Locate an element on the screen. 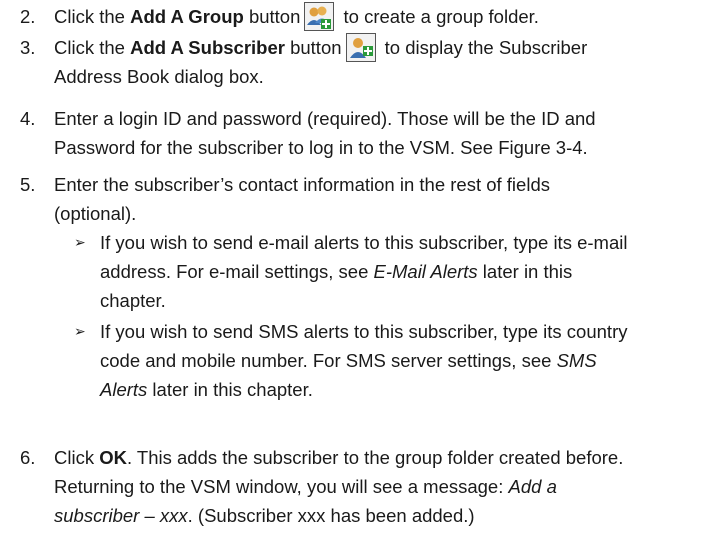  step-number: 3. is located at coordinates (28, 47).